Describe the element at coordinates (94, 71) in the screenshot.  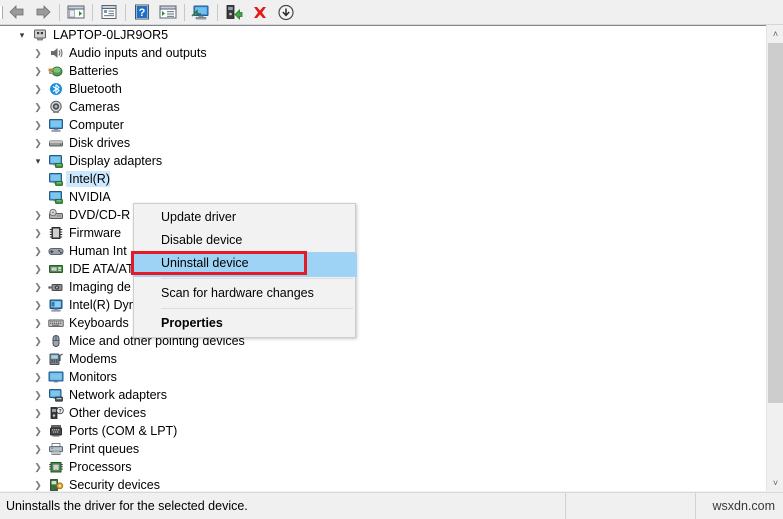
I see `tree-item-label: Batteries` at that location.